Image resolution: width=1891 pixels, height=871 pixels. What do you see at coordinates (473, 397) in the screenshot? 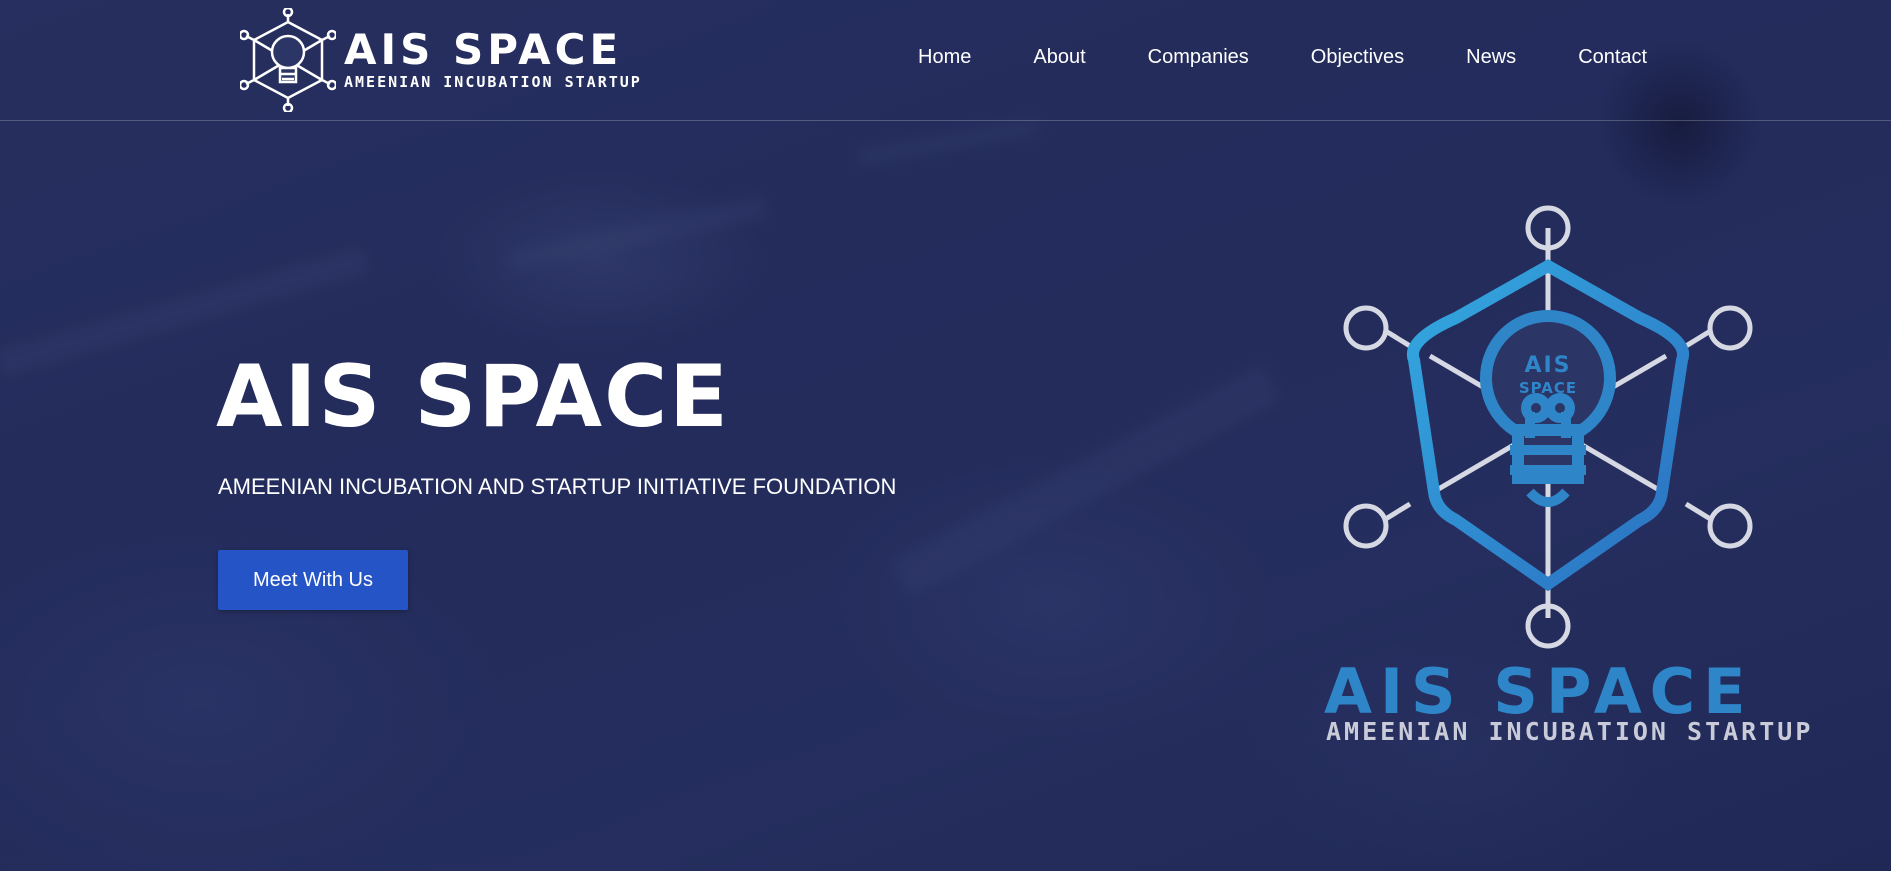
I see `hero-title: AIS SPACE` at bounding box center [473, 397].